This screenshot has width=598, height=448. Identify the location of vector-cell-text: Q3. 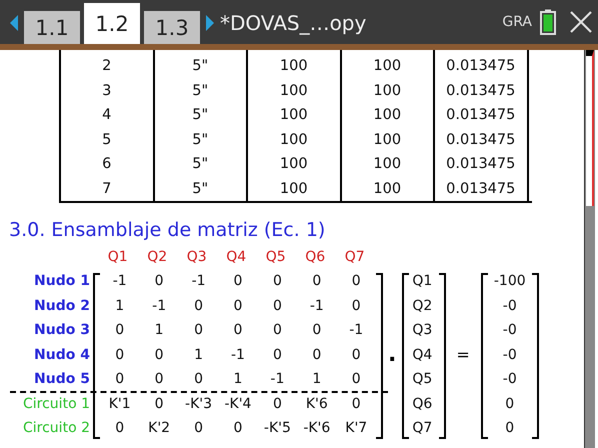
(422, 330).